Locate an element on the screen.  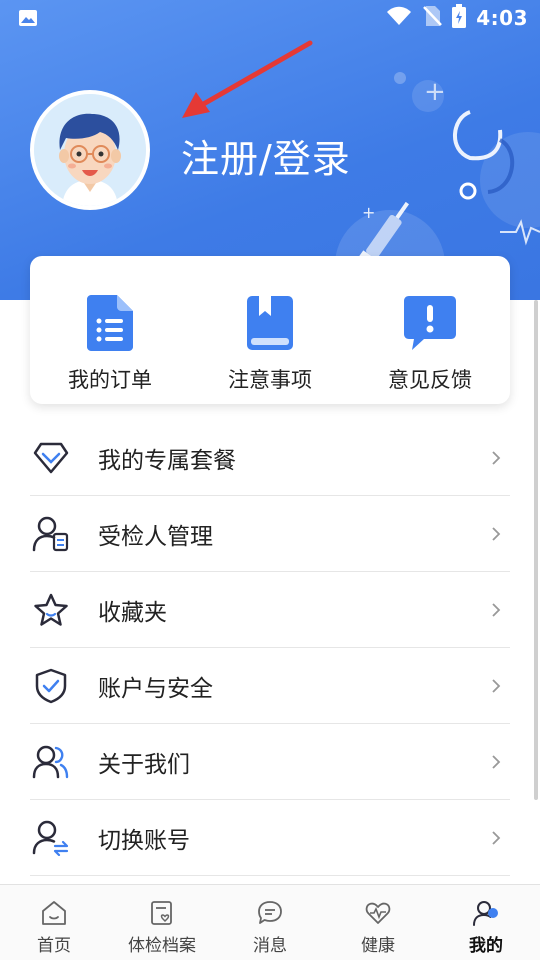
people-icon is located at coordinates (51, 762).